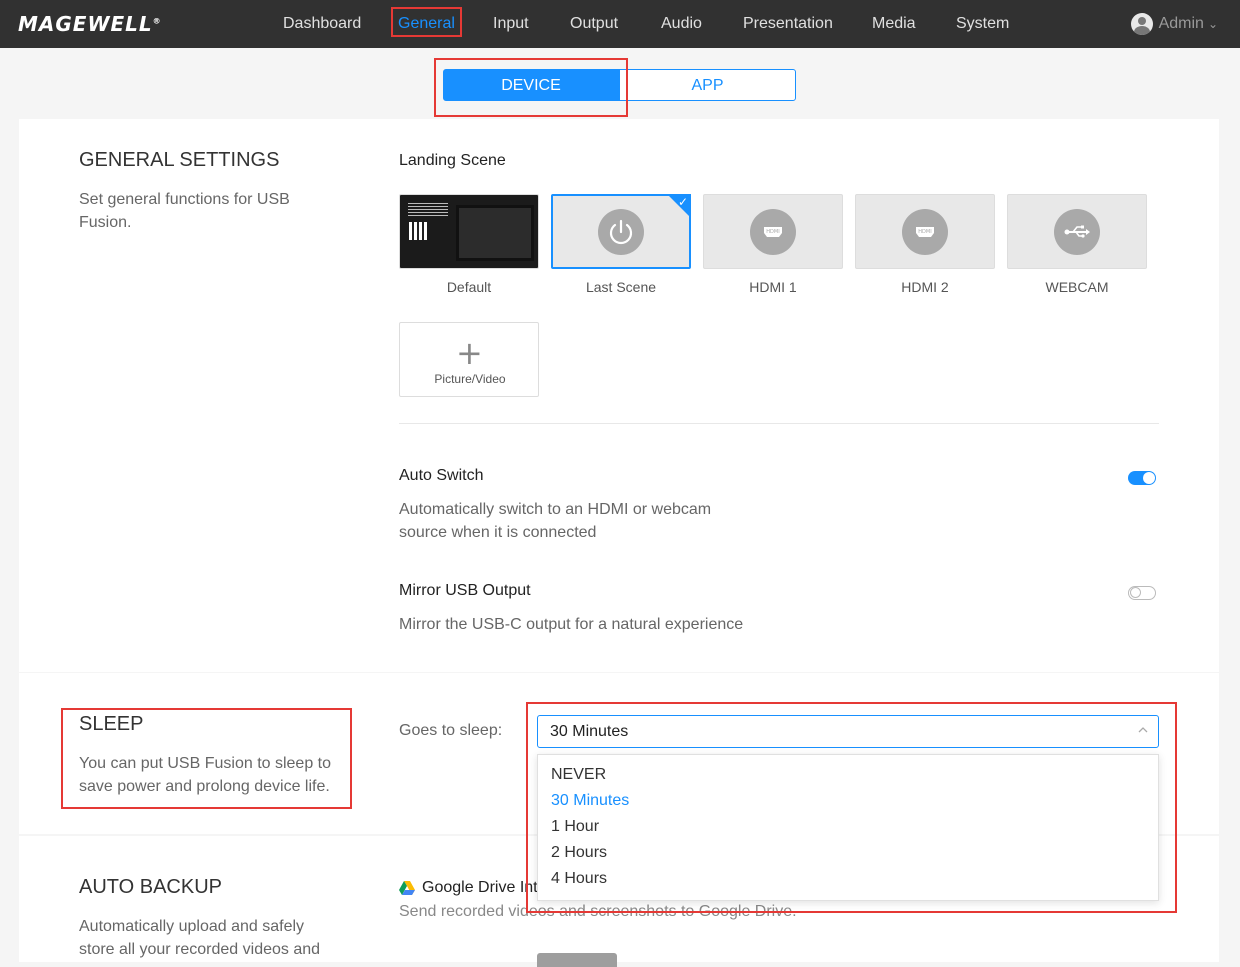 This screenshot has height=967, width=1240. I want to click on nav-general: General, so click(426, 24).